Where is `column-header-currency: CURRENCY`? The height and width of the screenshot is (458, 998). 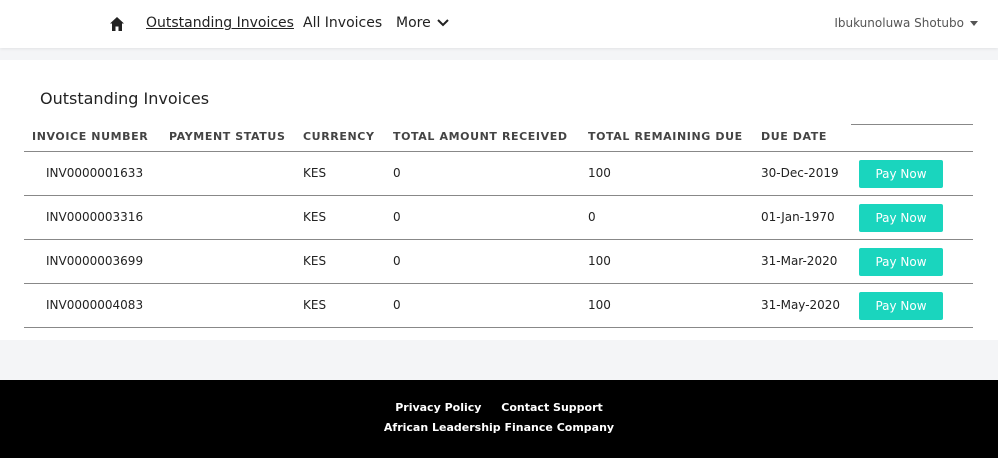 column-header-currency: CURRENCY is located at coordinates (339, 136).